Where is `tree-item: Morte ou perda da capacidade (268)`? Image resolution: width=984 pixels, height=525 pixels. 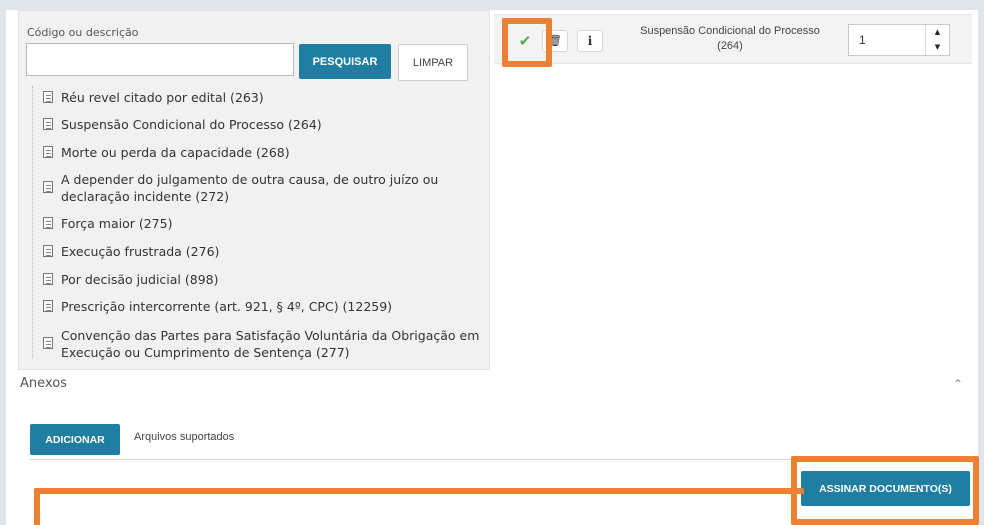 tree-item: Morte ou perda da capacidade (268) is located at coordinates (259, 152).